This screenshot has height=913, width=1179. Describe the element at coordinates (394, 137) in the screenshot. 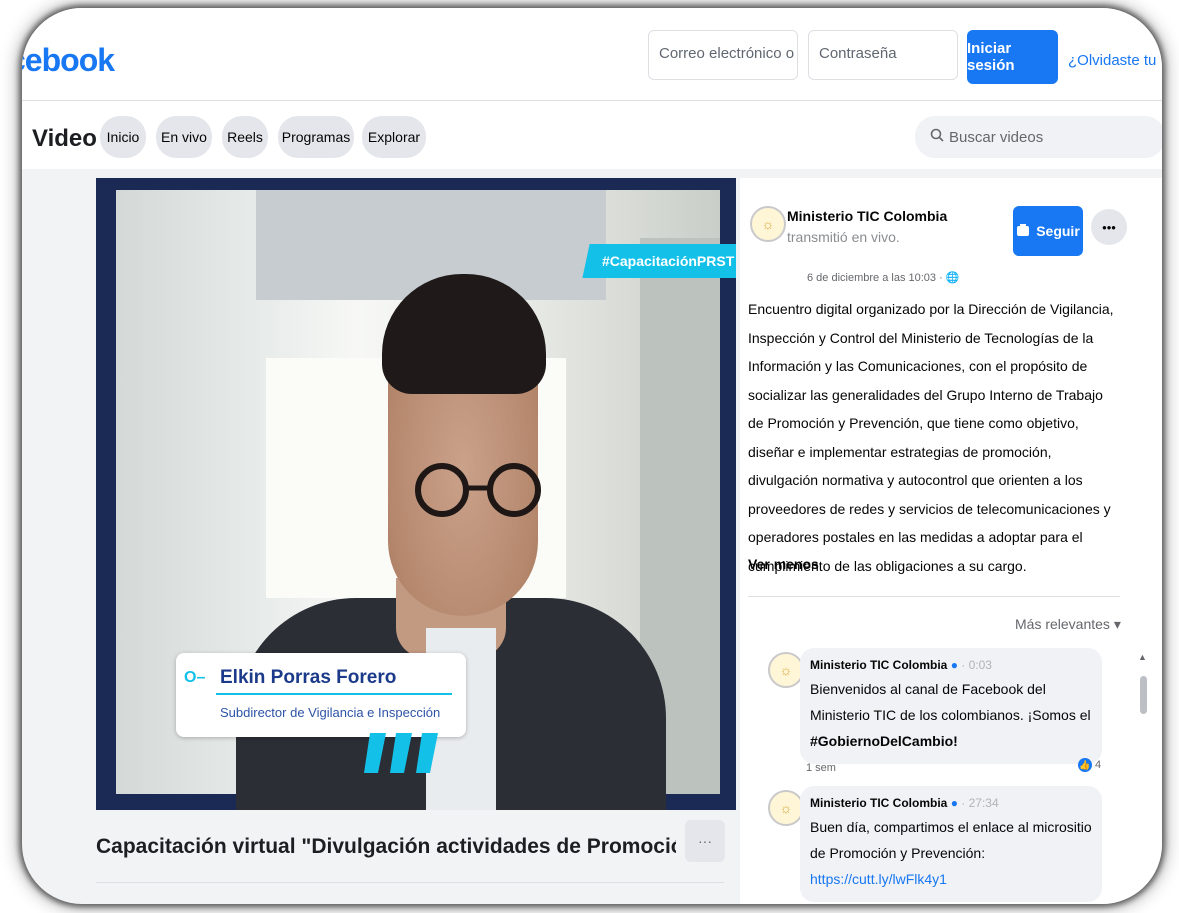

I see `tab-explorar: Explorar` at that location.